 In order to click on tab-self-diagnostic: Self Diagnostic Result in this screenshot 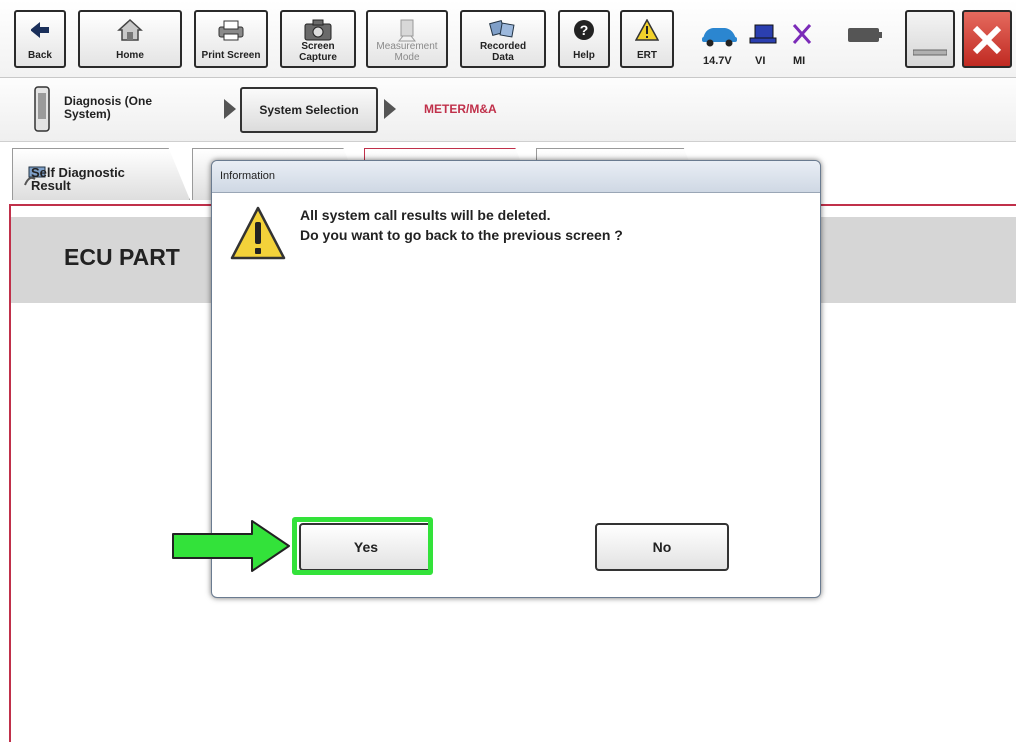, I will do `click(101, 174)`.